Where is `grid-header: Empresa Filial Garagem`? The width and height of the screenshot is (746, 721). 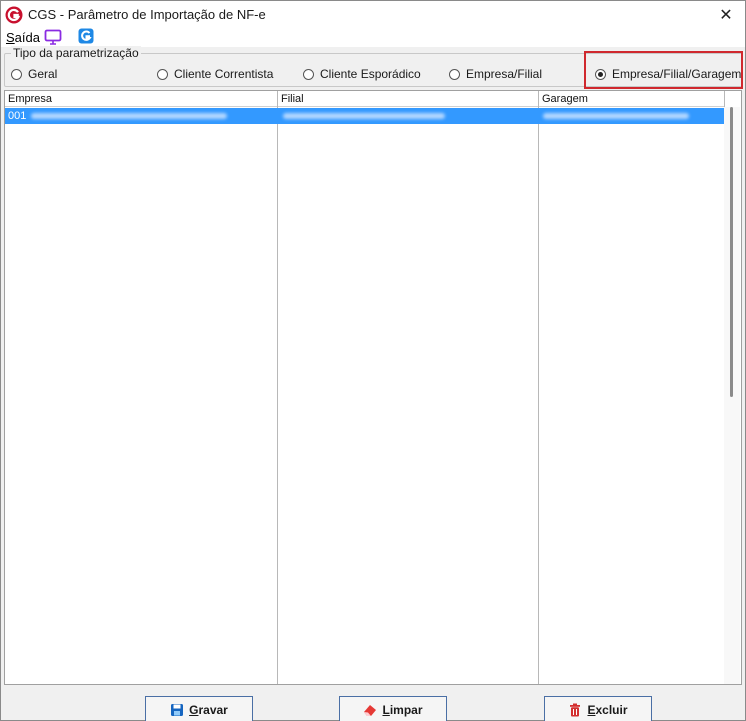
grid-header: Empresa Filial Garagem is located at coordinates (365, 99).